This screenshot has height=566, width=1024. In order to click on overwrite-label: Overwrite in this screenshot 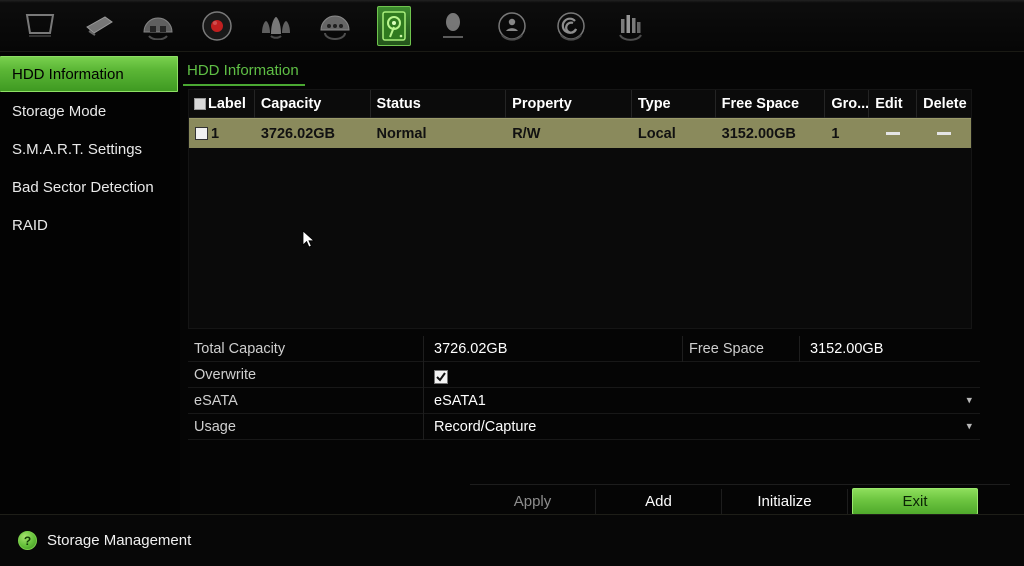, I will do `click(306, 374)`.